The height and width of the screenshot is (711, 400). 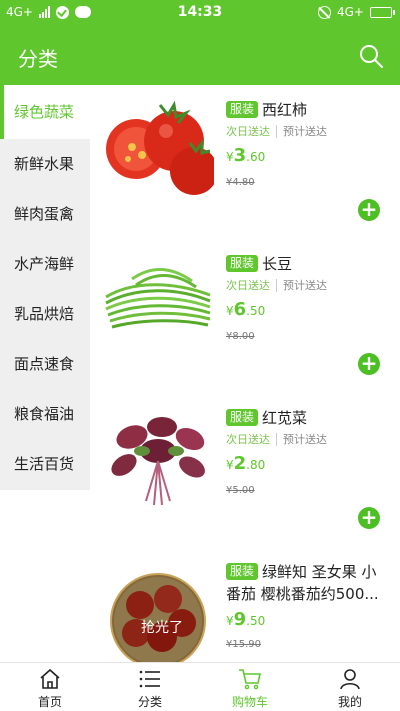 I want to click on sidebar-item-label: 绿色蔬菜, so click(x=44, y=112).